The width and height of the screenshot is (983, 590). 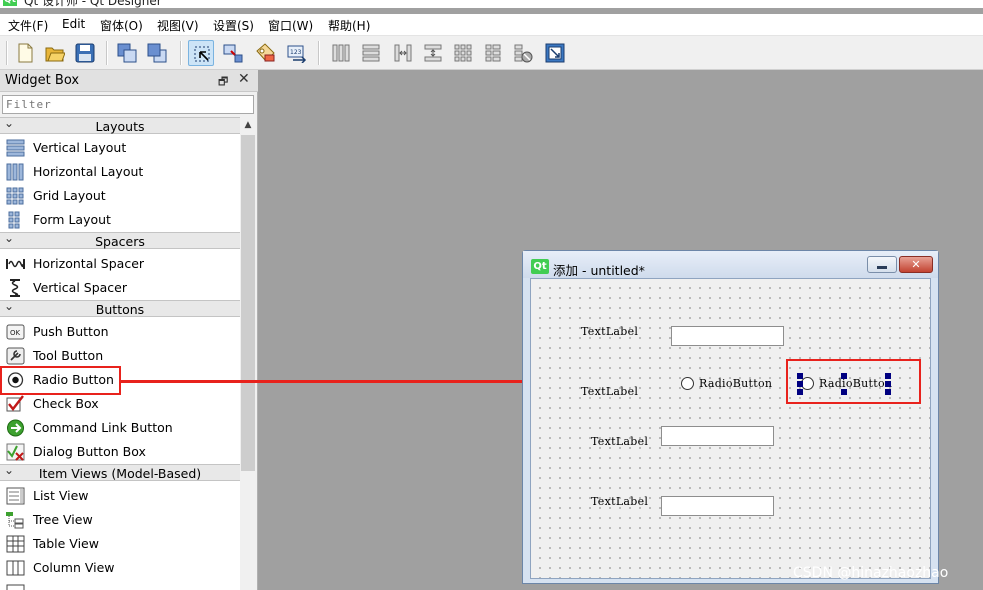 What do you see at coordinates (55, 53) in the screenshot?
I see `open-form-icon` at bounding box center [55, 53].